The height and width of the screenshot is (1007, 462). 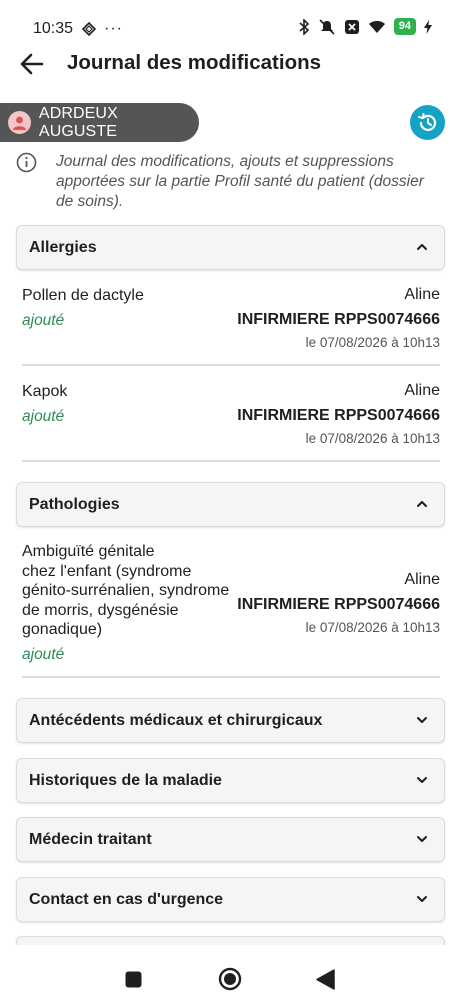 I want to click on recents-button, so click(x=133, y=979).